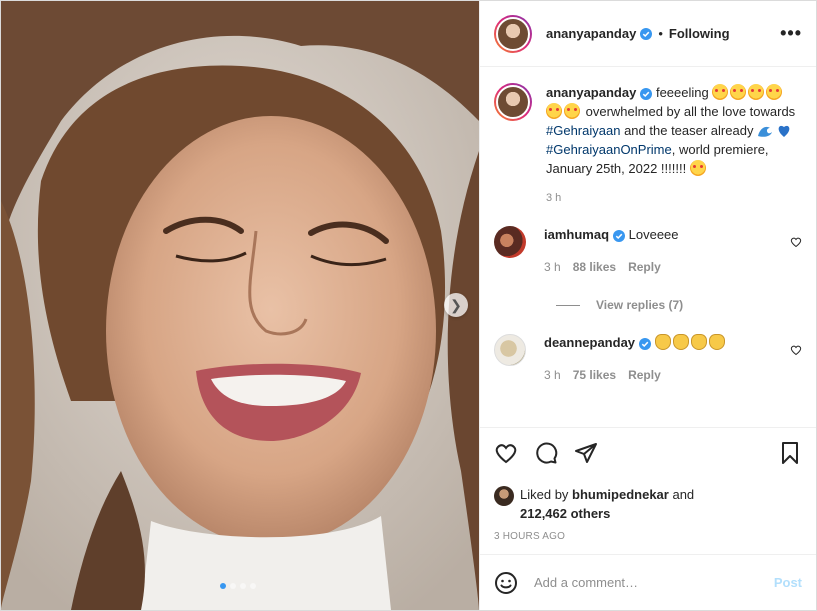 This screenshot has width=817, height=611. I want to click on action-bar, so click(648, 452).